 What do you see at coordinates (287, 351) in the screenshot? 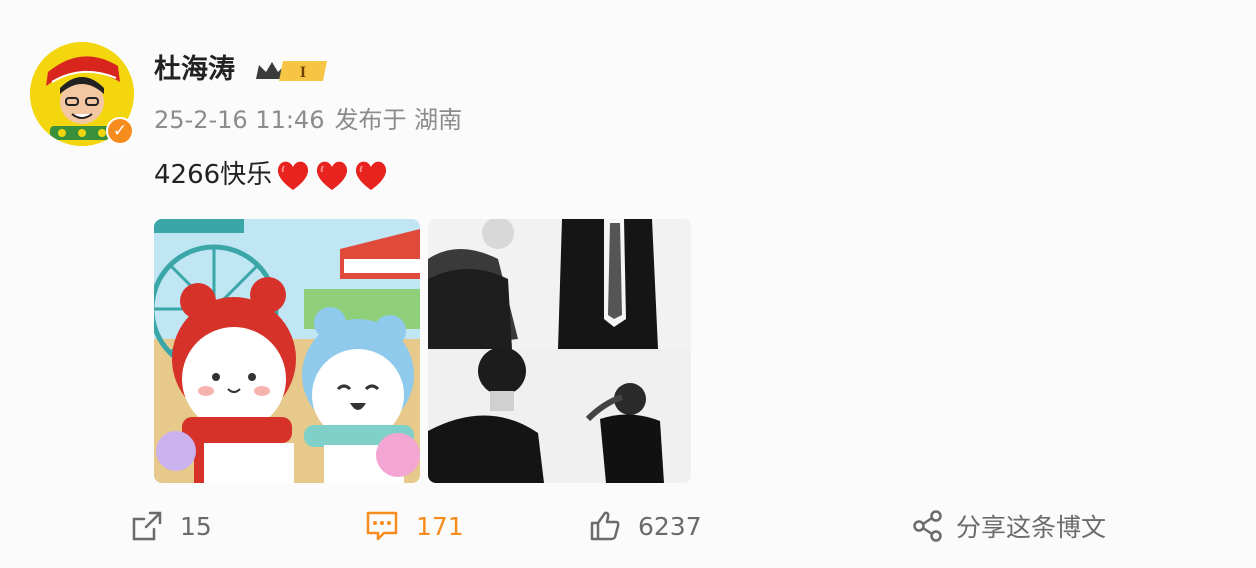
I see `post-image-cartoon` at bounding box center [287, 351].